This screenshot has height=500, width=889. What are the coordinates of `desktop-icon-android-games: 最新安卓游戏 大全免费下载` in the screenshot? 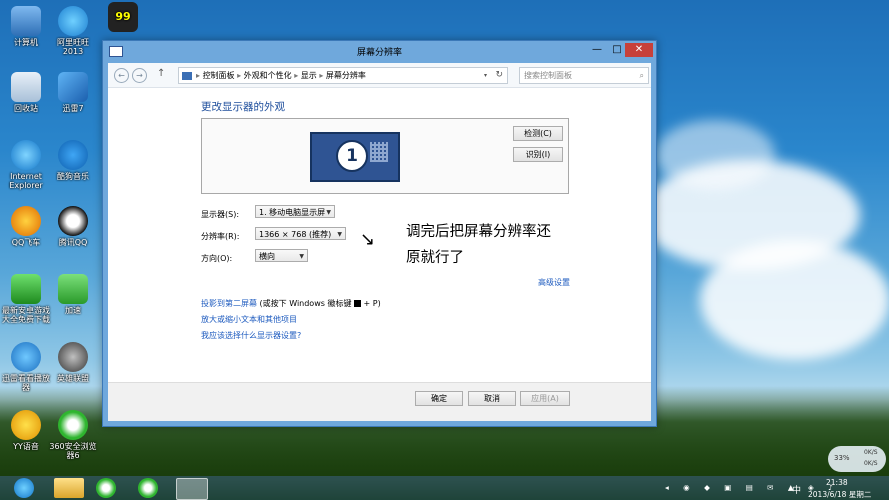 It's located at (26, 299).